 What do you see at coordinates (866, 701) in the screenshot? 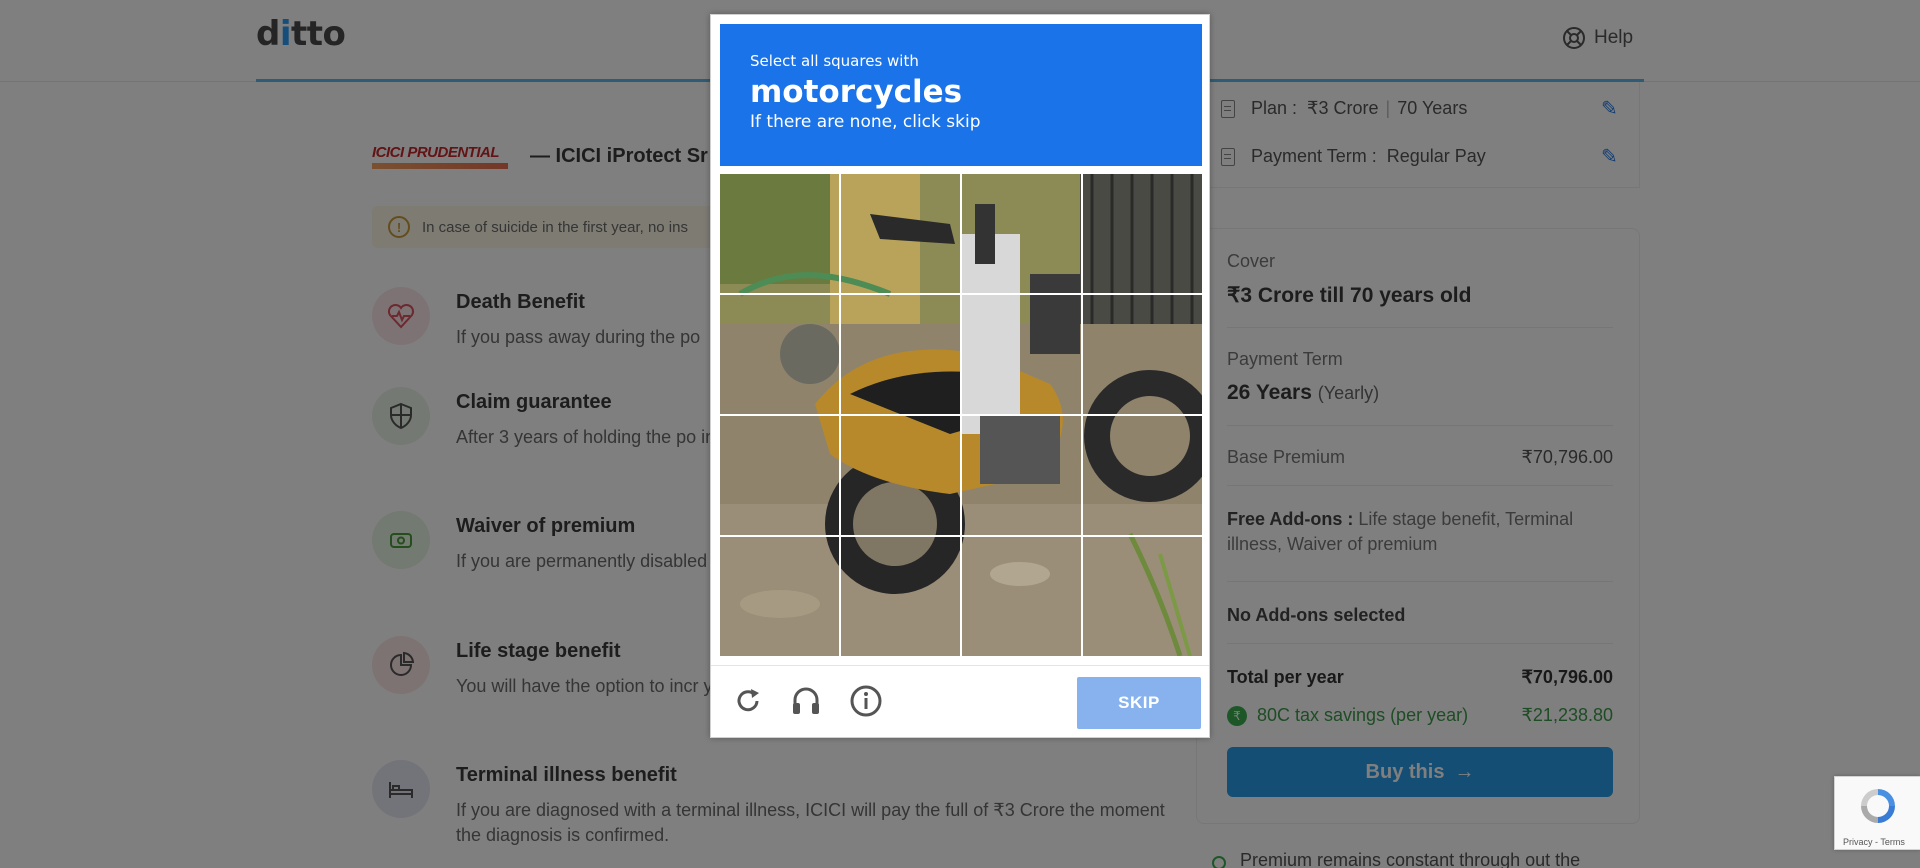
I see `info-icon` at bounding box center [866, 701].